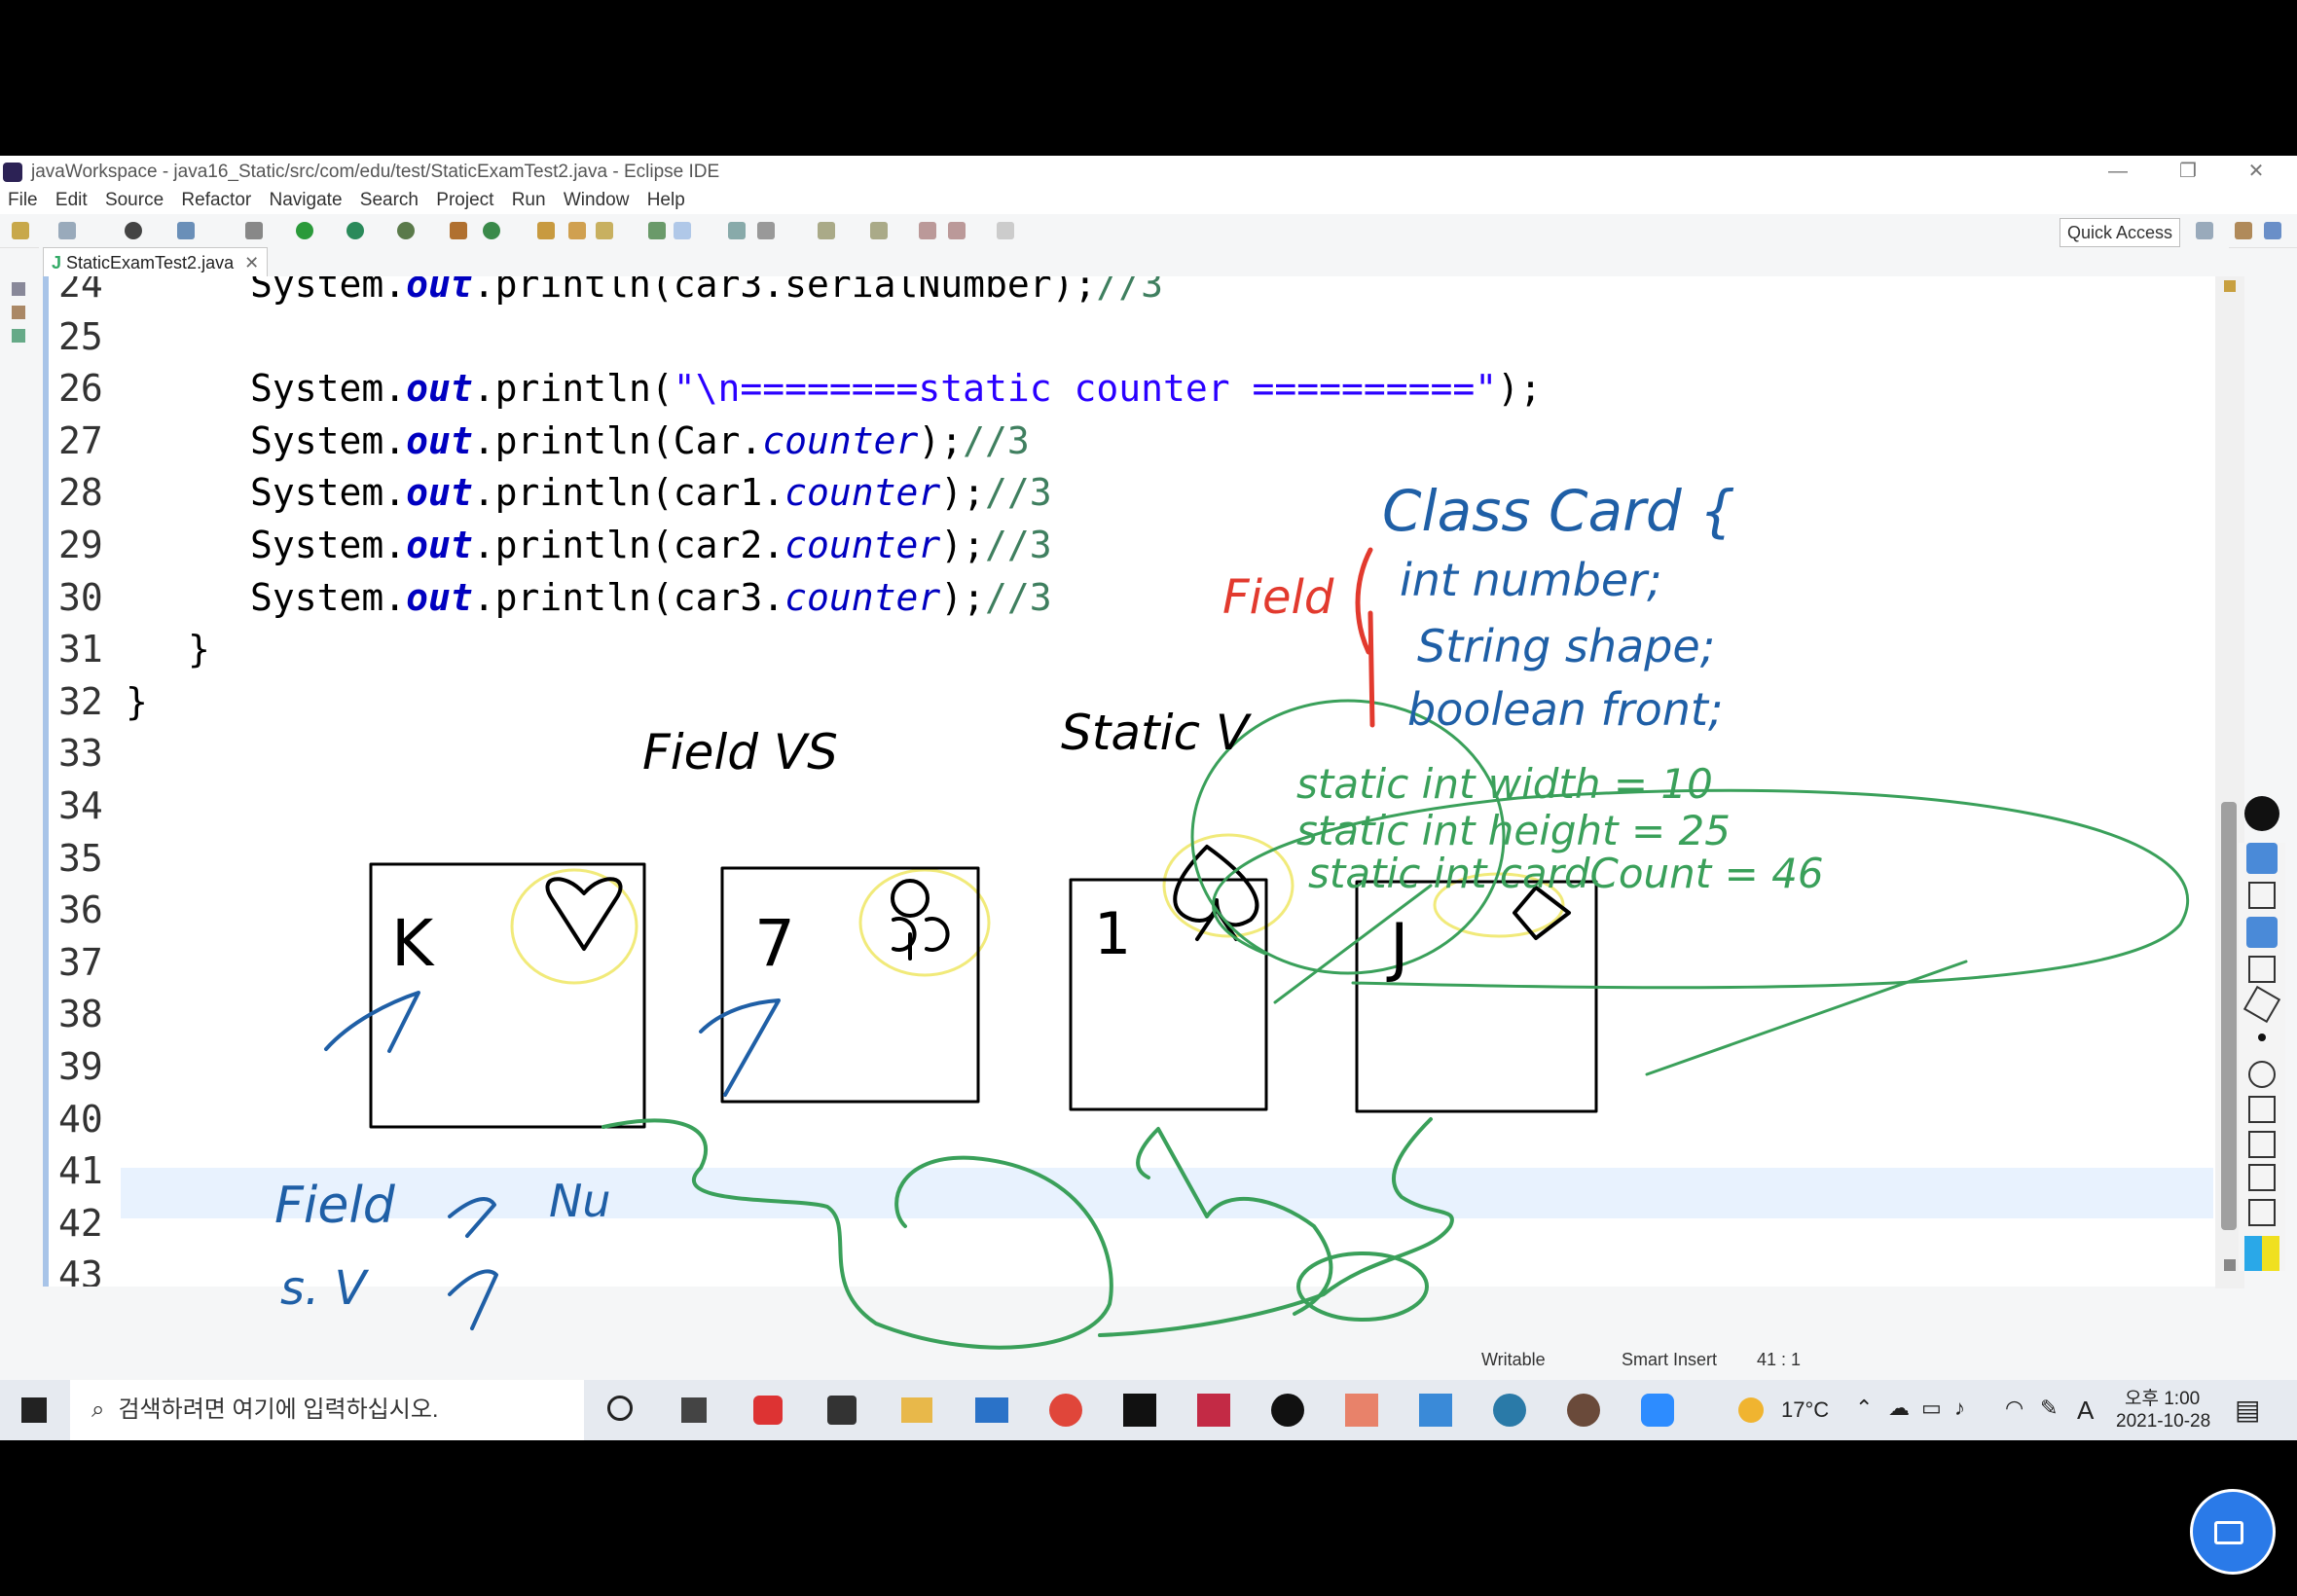  What do you see at coordinates (34, 1410) in the screenshot?
I see `windows-start-icon` at bounding box center [34, 1410].